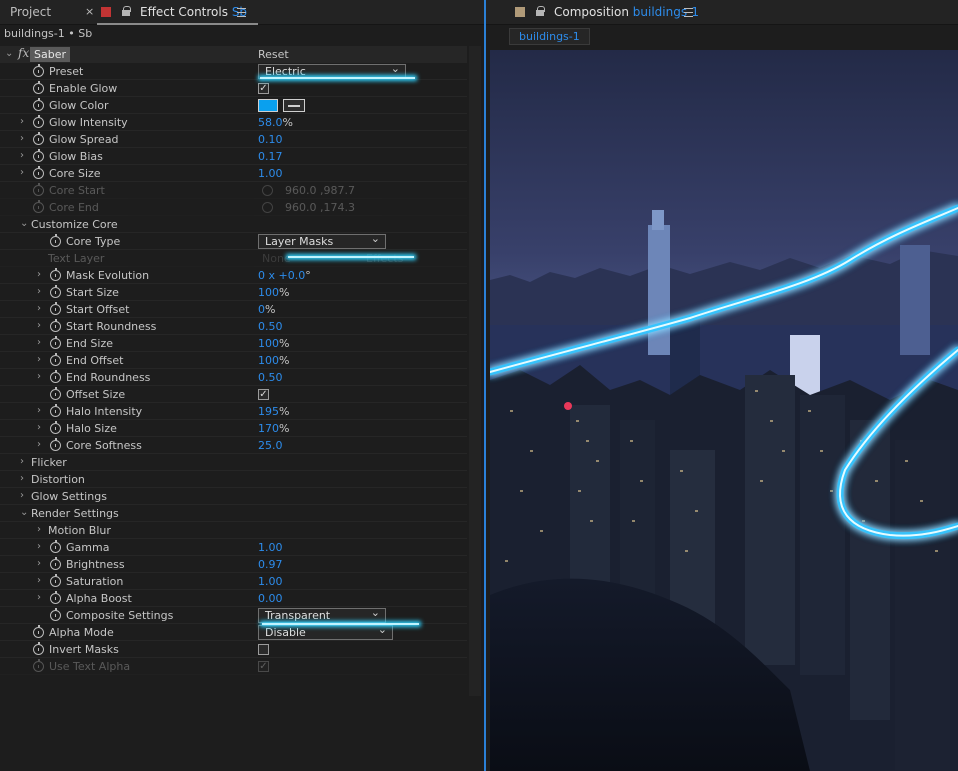 Image resolution: width=958 pixels, height=771 pixels. I want to click on value: 170, so click(268, 428).